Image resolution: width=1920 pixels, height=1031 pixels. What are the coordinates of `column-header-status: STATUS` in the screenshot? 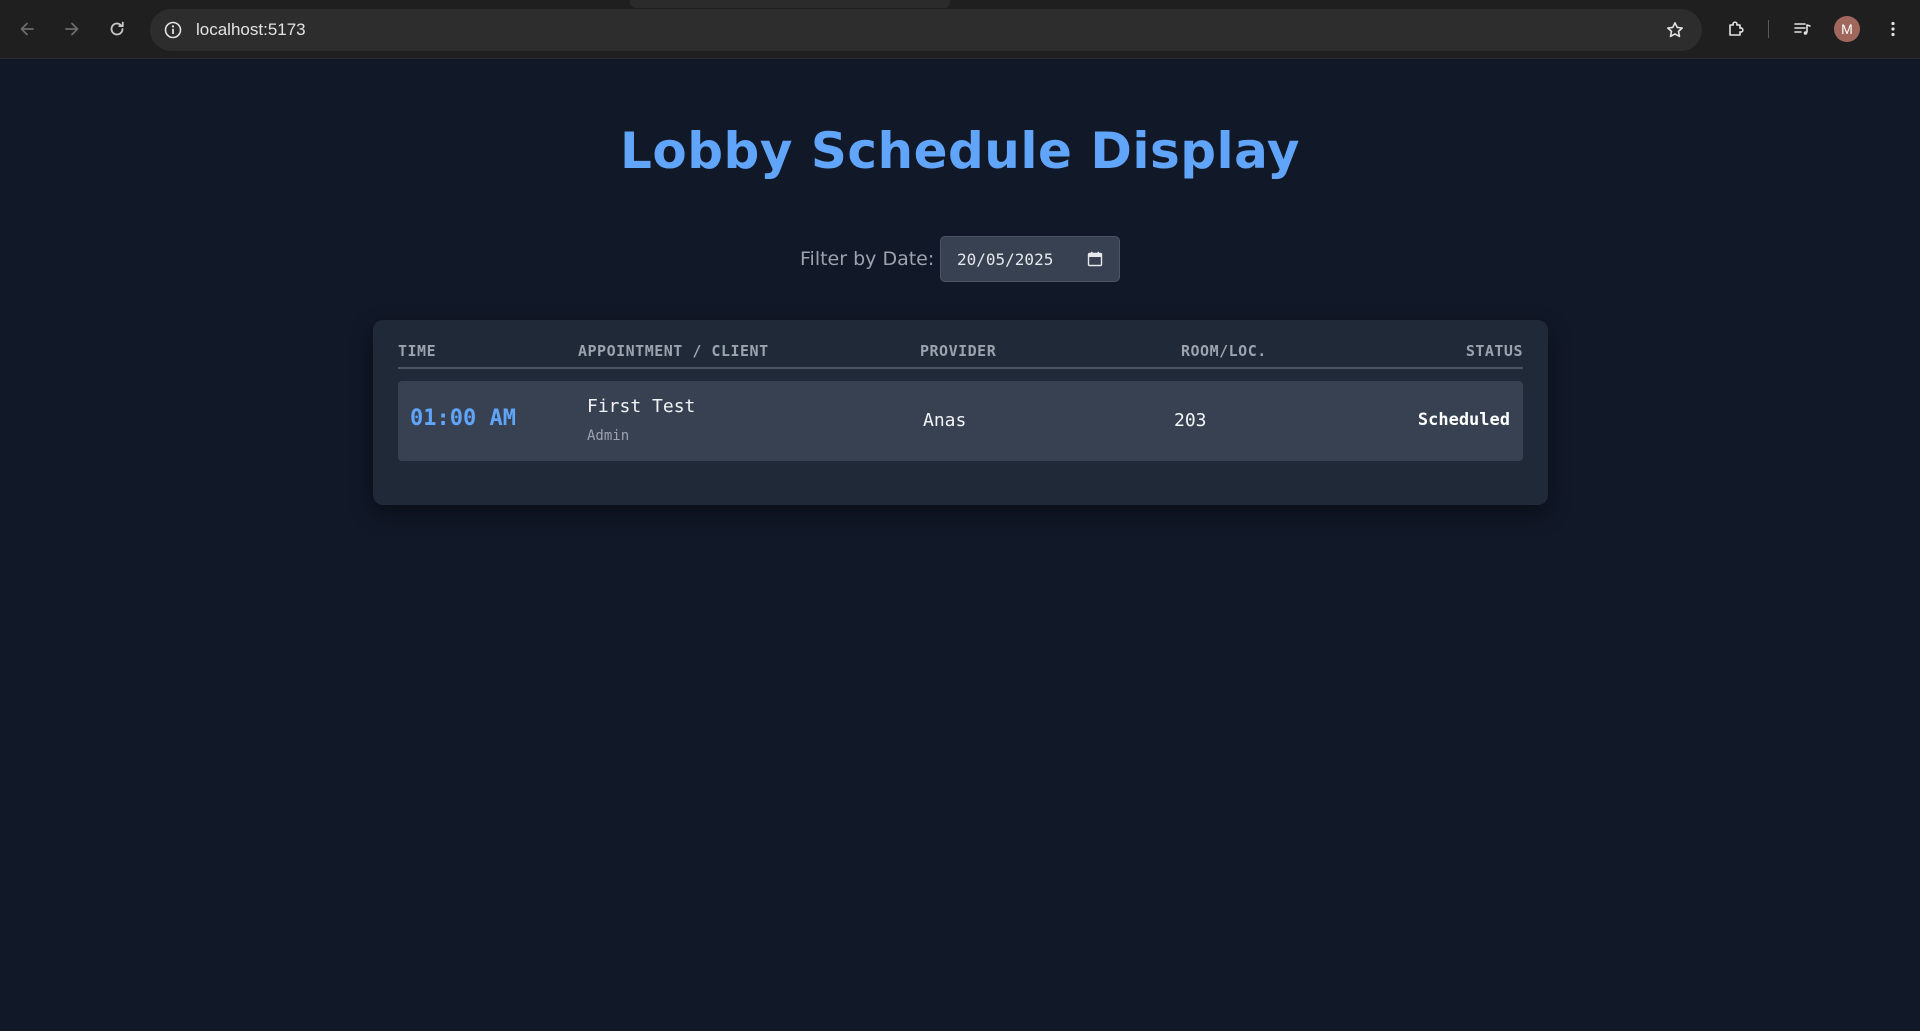 It's located at (1494, 351).